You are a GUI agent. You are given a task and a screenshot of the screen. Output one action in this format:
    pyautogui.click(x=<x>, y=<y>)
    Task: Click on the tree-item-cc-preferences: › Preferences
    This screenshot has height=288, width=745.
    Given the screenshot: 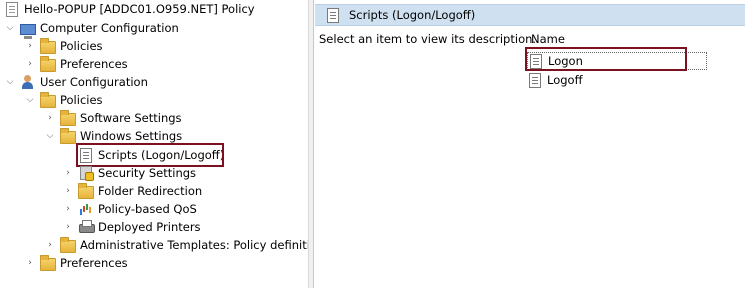 What is the action you would take?
    pyautogui.click(x=76, y=64)
    